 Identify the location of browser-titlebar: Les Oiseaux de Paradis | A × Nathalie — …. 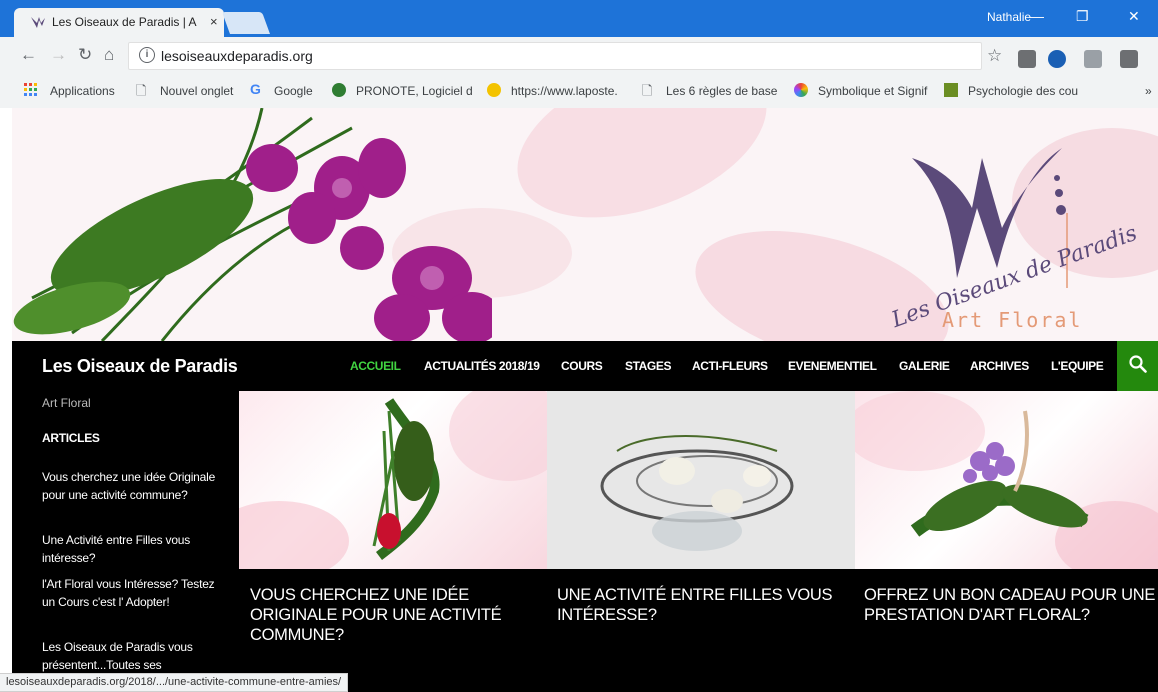
(579, 18).